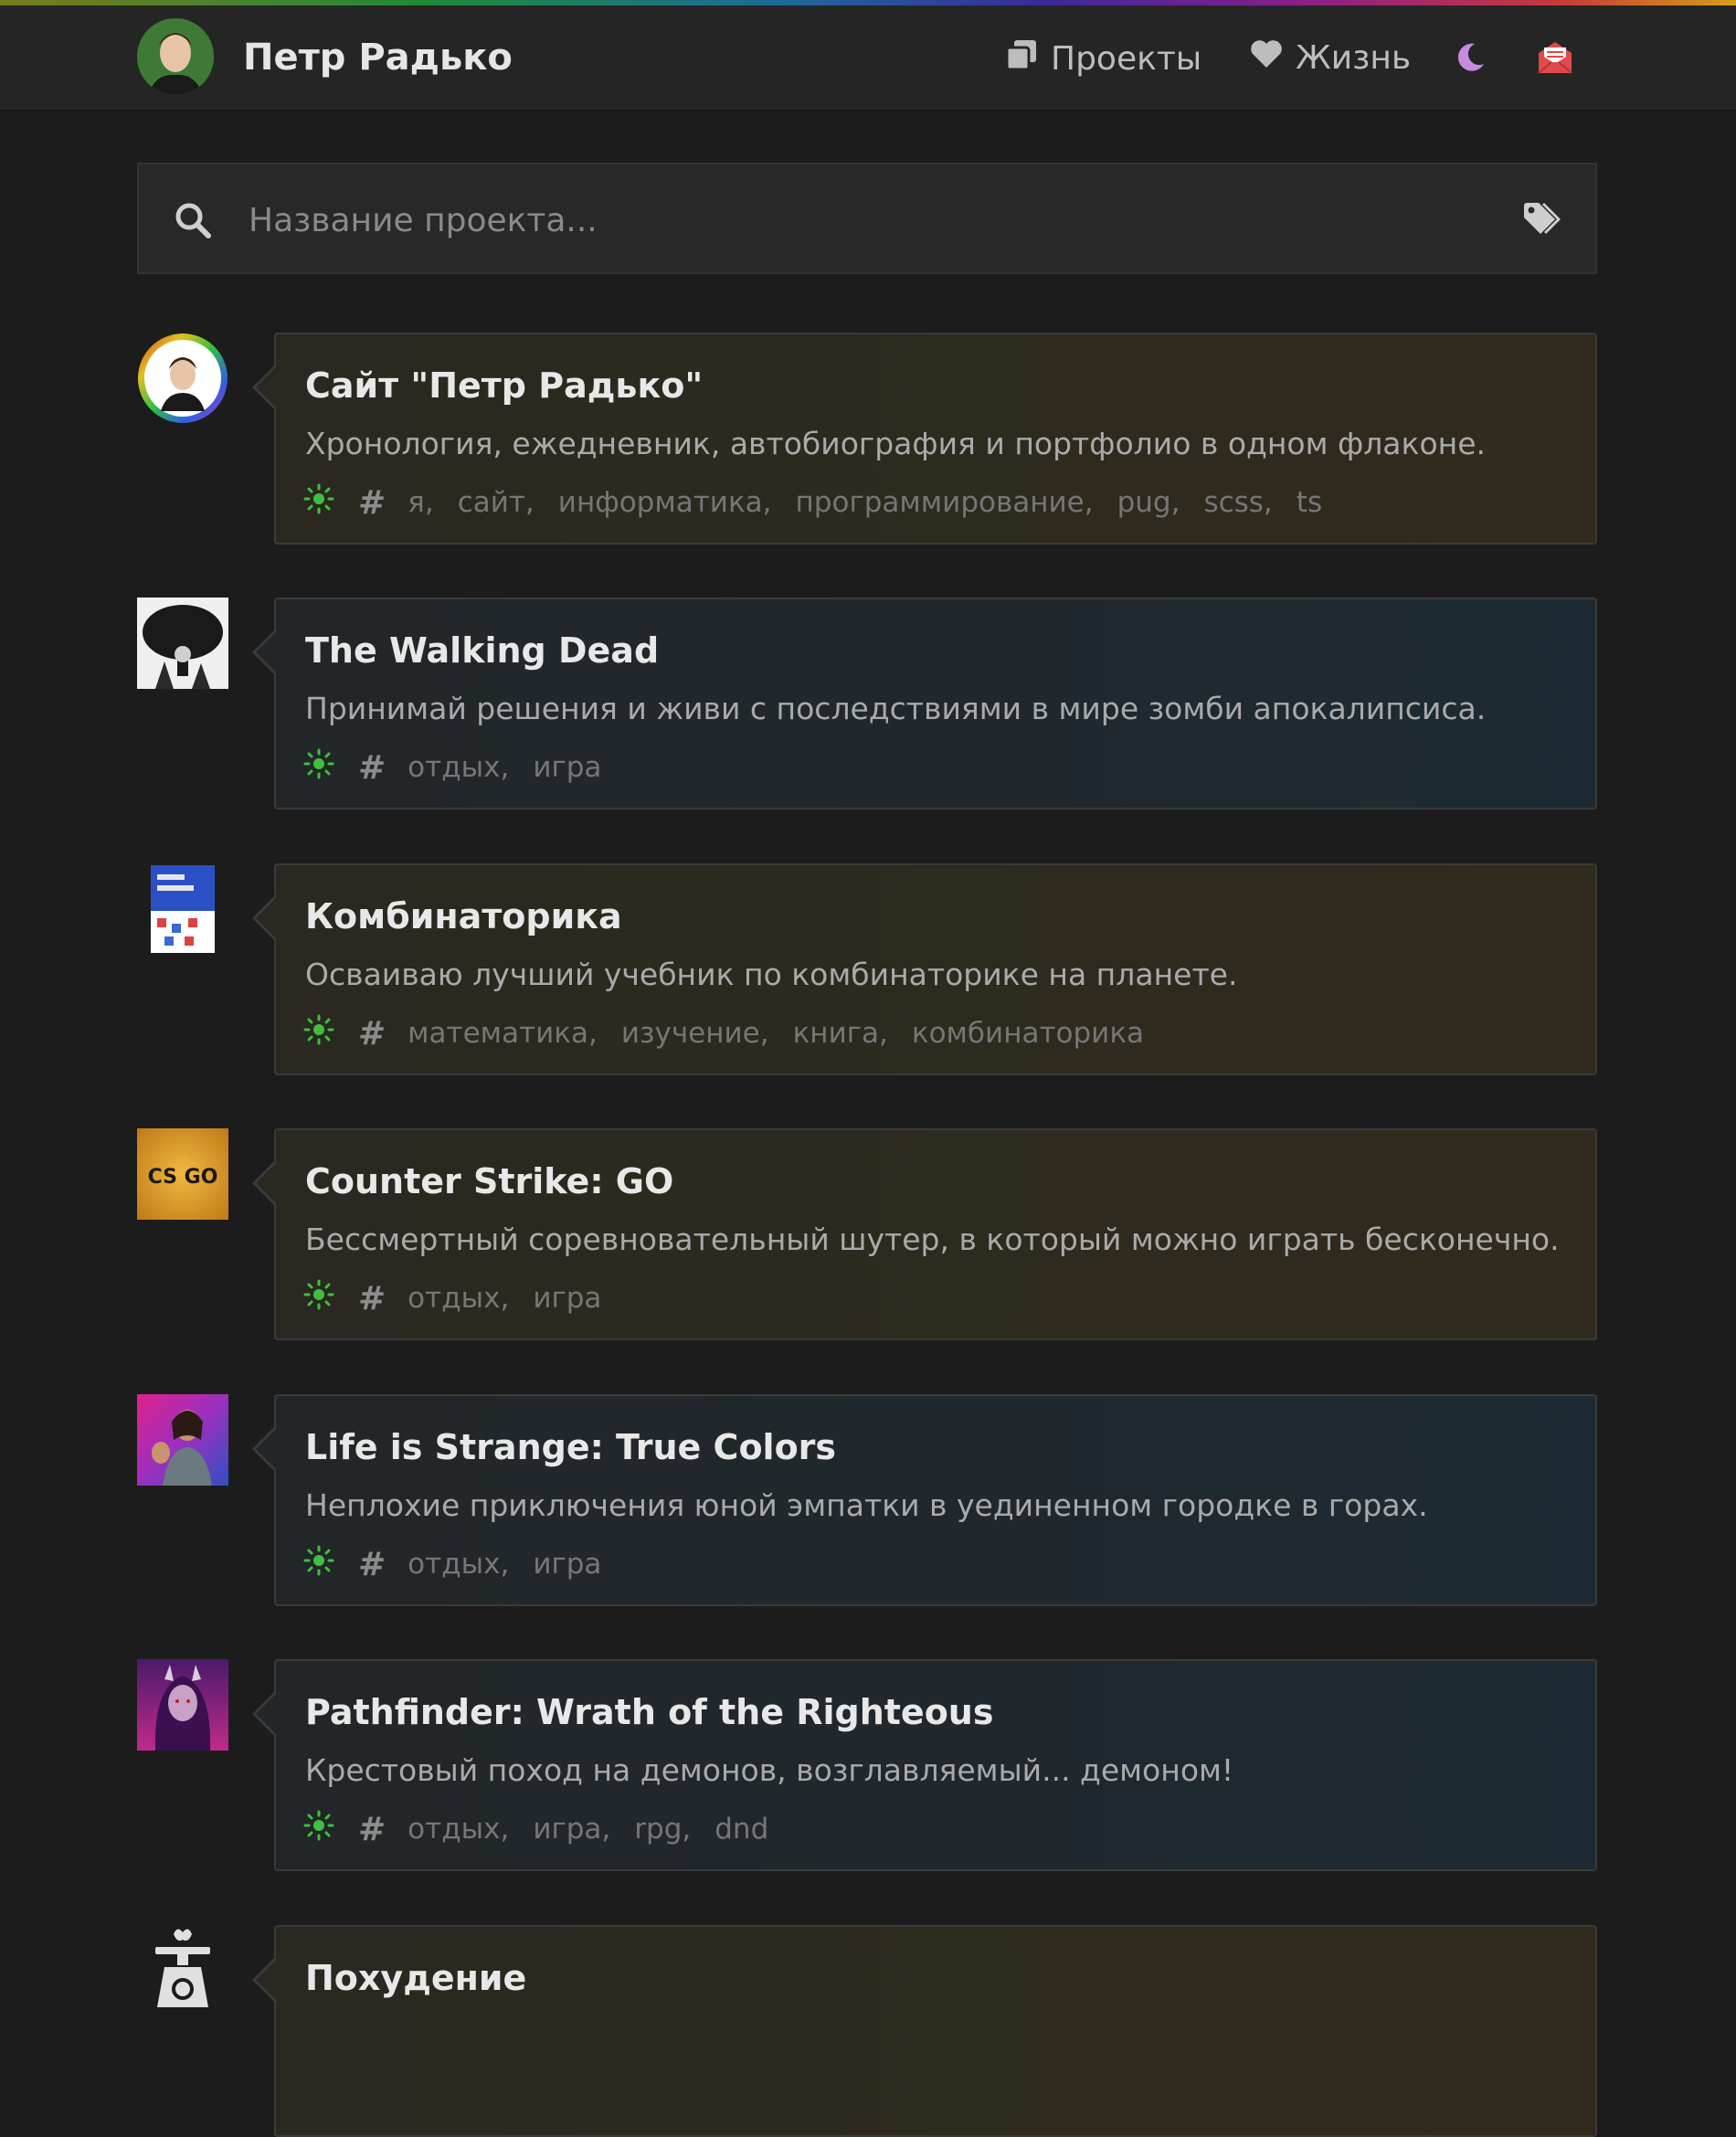 The image size is (1736, 2137). I want to click on tag: dnd, so click(741, 1829).